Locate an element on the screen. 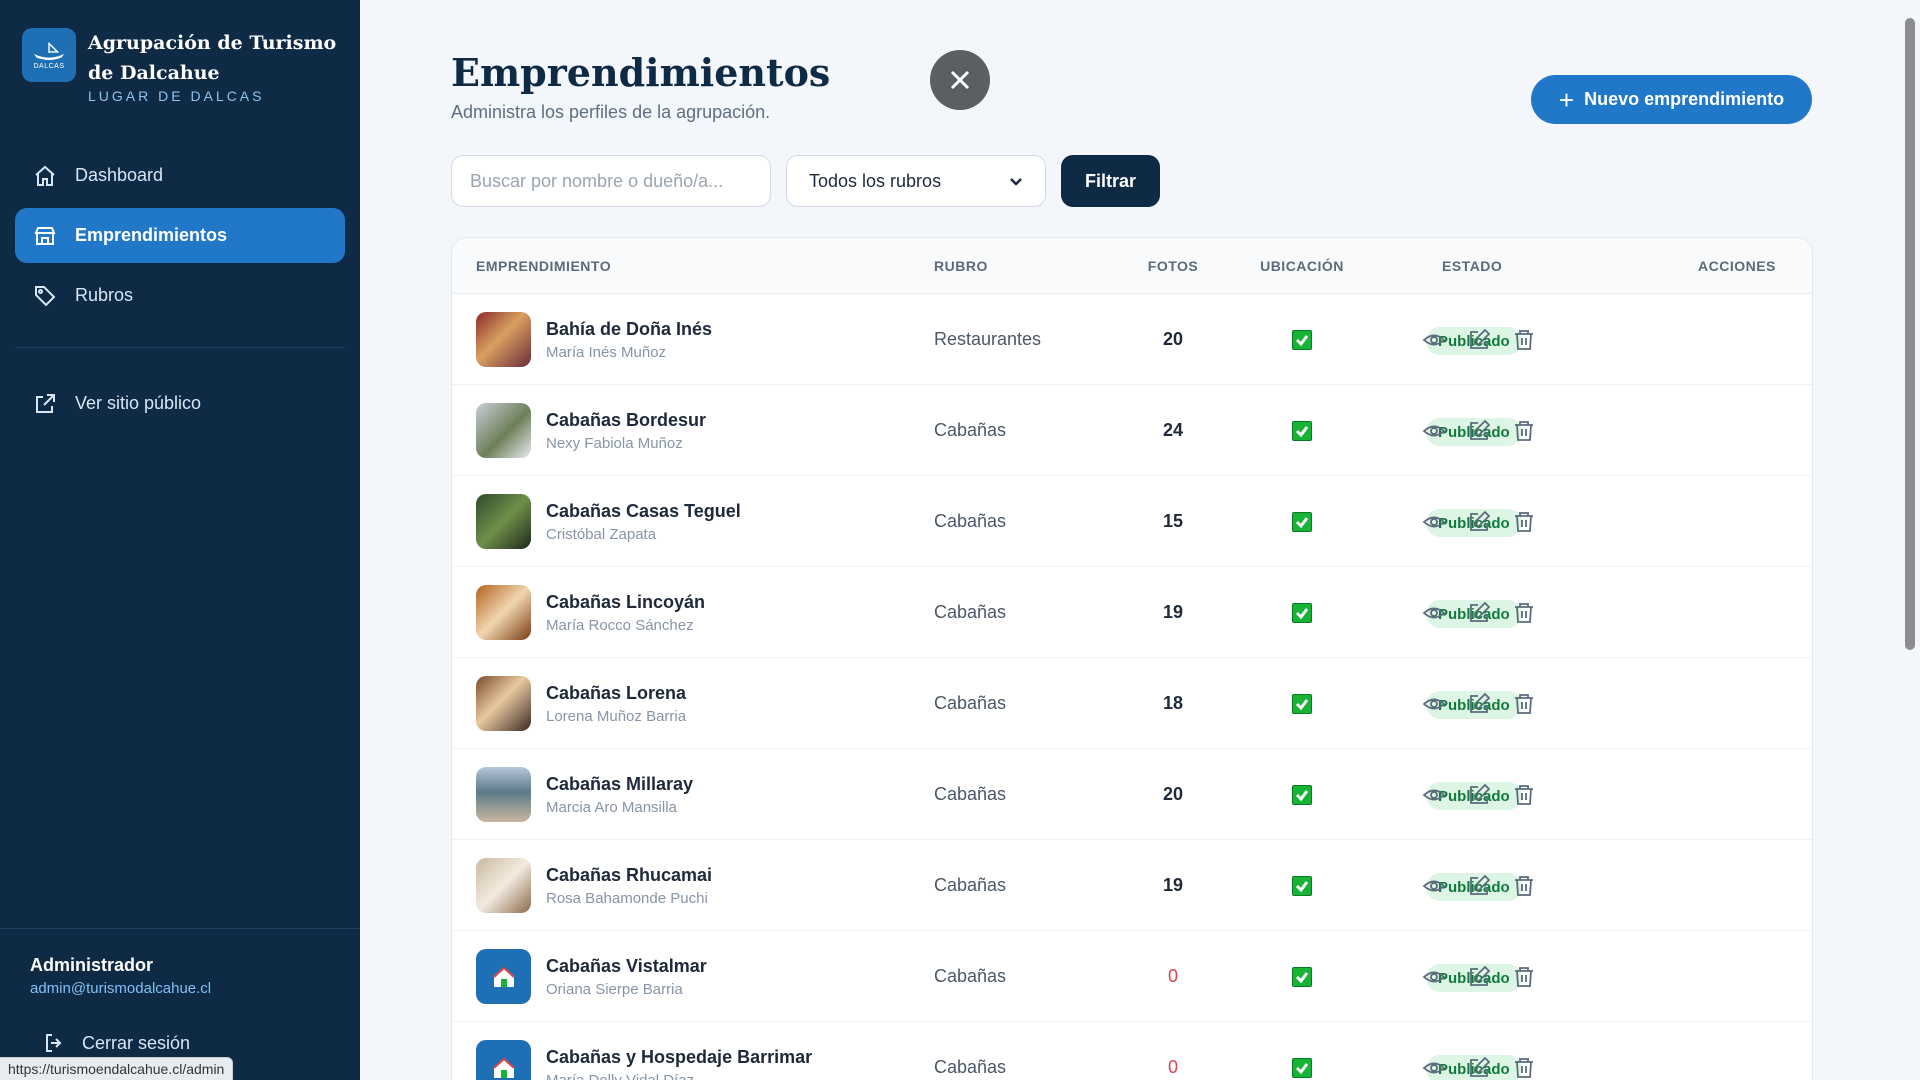 The width and height of the screenshot is (1920, 1080). fotos-count: 0 is located at coordinates (1172, 976).